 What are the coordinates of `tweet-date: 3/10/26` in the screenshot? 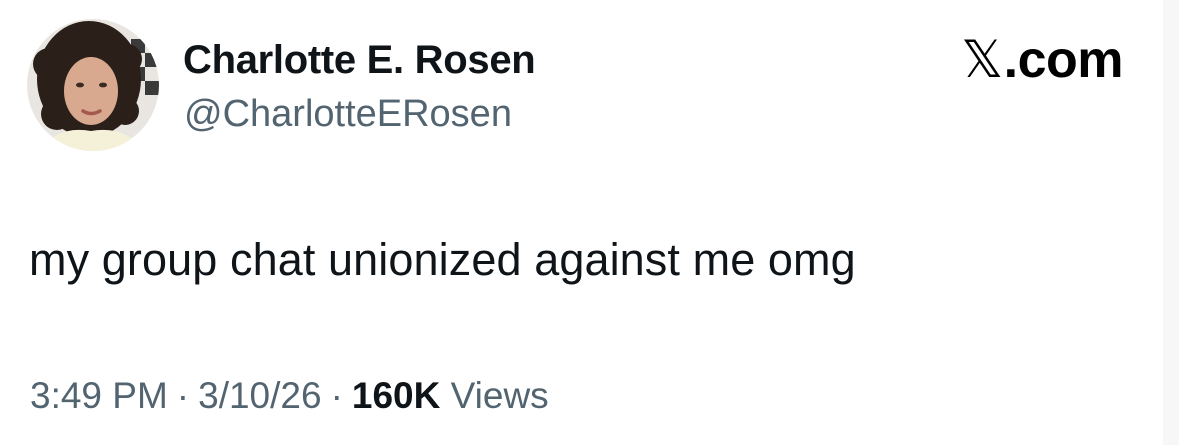 It's located at (259, 395).